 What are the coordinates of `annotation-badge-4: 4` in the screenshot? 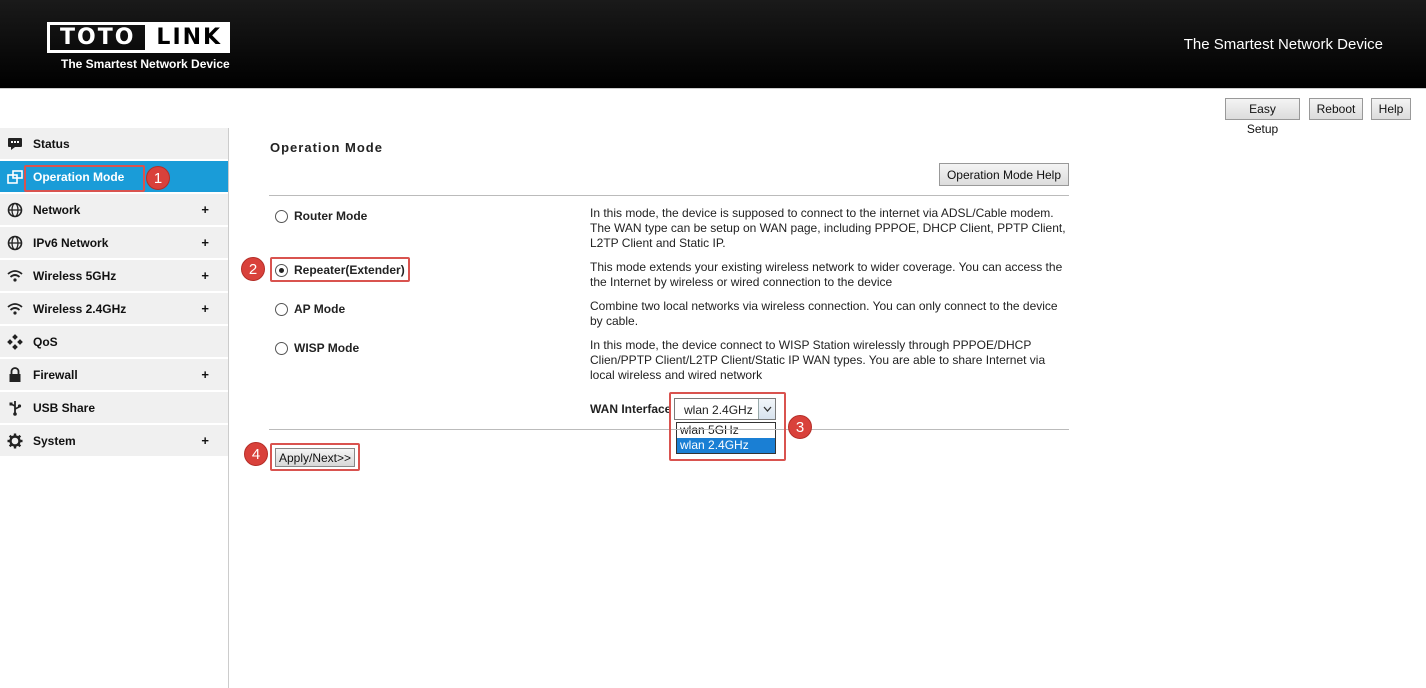 It's located at (256, 454).